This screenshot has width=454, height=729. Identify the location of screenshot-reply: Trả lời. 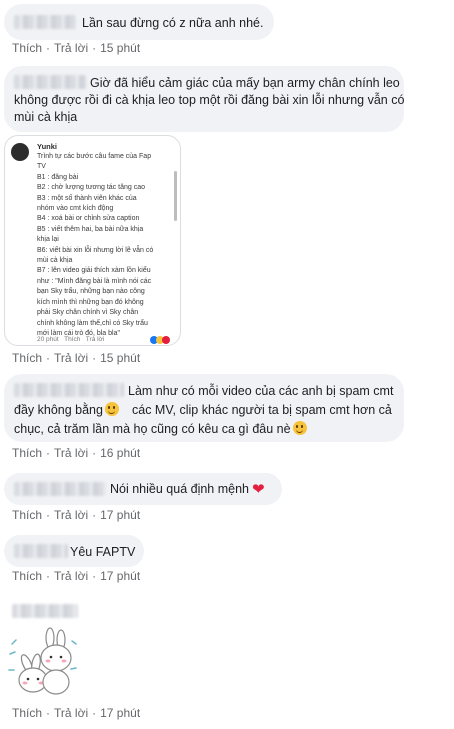
(95, 339).